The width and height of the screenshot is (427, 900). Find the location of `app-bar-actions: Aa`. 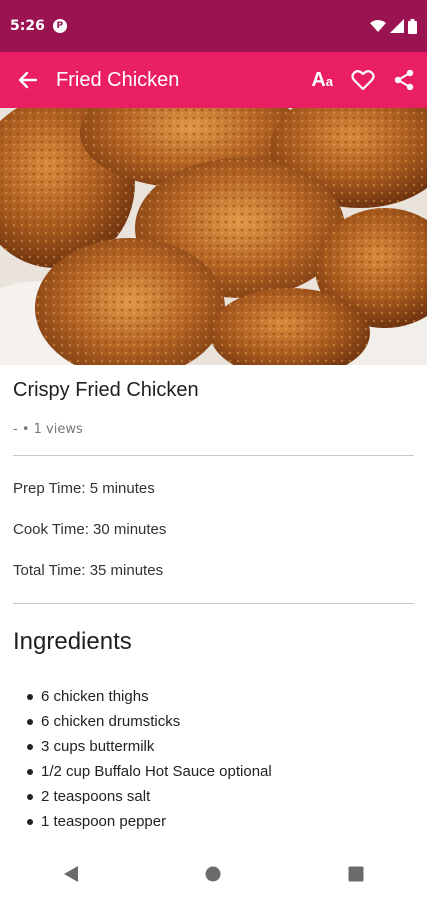

app-bar-actions: Aa is located at coordinates (363, 80).